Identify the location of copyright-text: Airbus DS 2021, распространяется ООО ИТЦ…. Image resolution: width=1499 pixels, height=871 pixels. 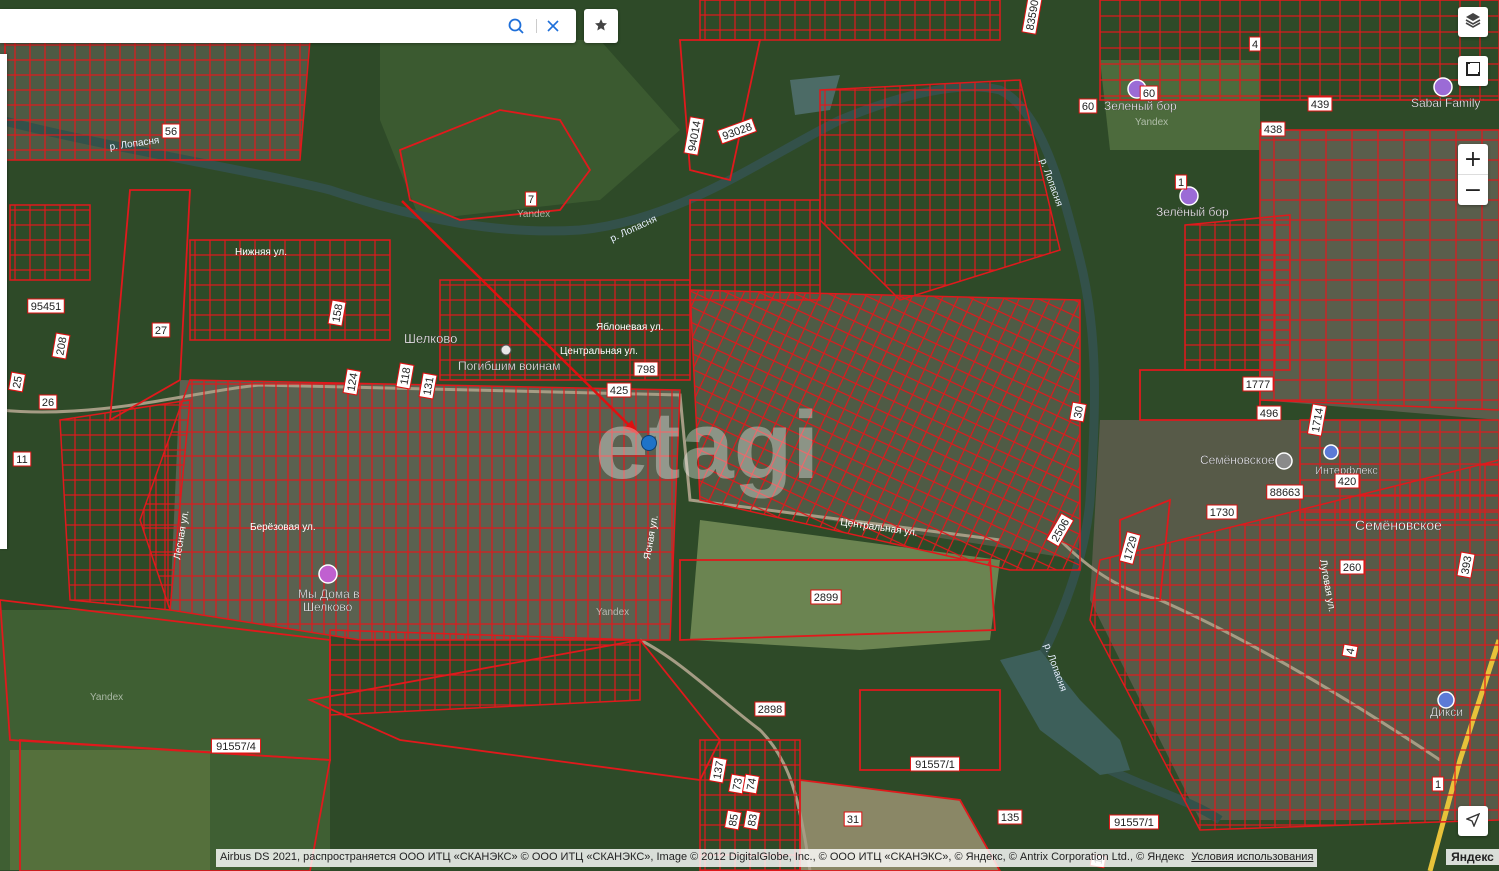
(702, 857).